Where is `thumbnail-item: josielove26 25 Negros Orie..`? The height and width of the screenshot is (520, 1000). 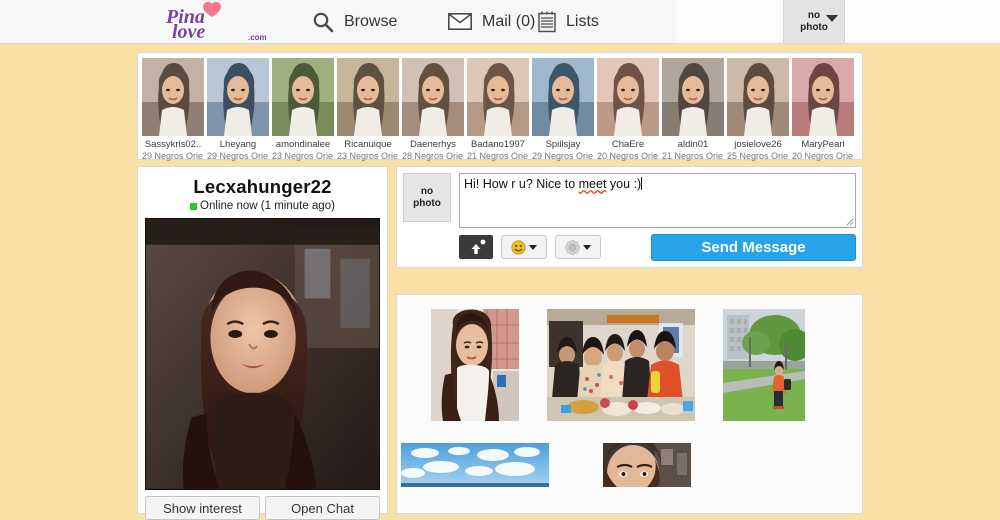
thumbnail-item: josielove26 25 Negros Orie.. is located at coordinates (758, 109).